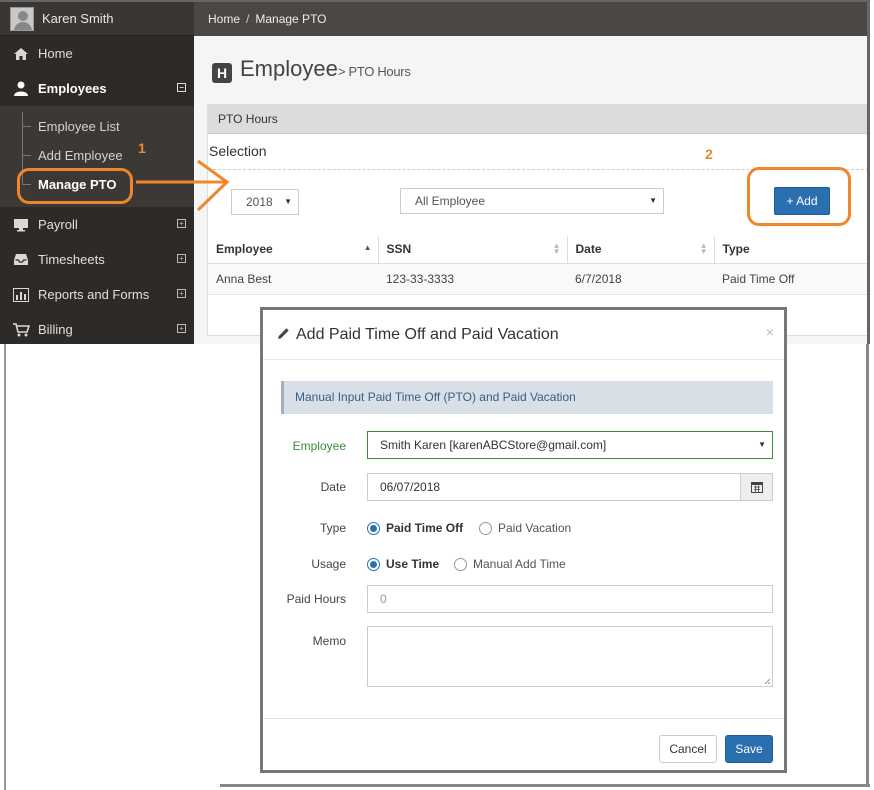 Image resolution: width=874 pixels, height=790 pixels. What do you see at coordinates (97, 53) in the screenshot?
I see `sidebar-item-home: Home` at bounding box center [97, 53].